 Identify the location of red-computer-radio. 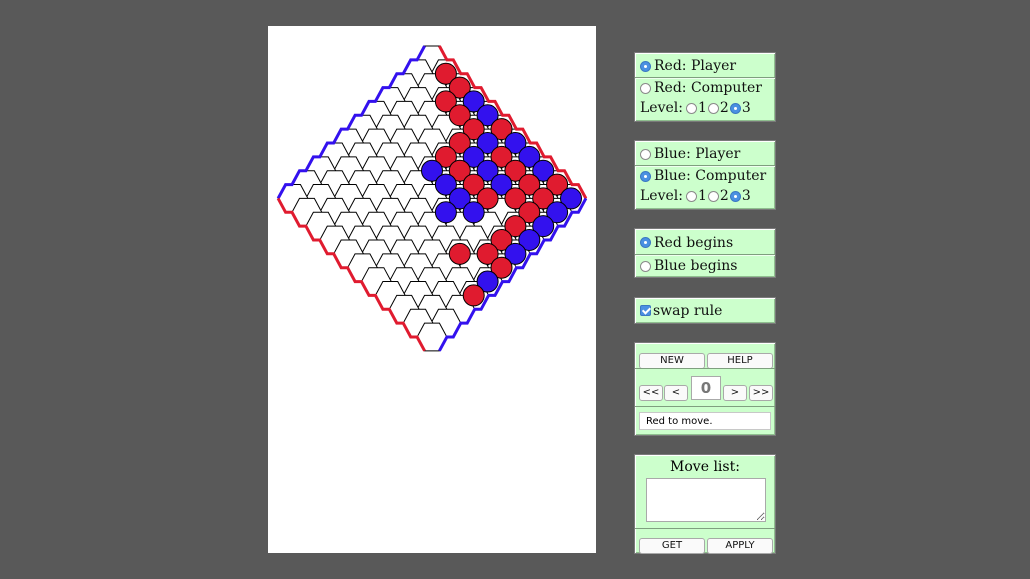
(645, 88).